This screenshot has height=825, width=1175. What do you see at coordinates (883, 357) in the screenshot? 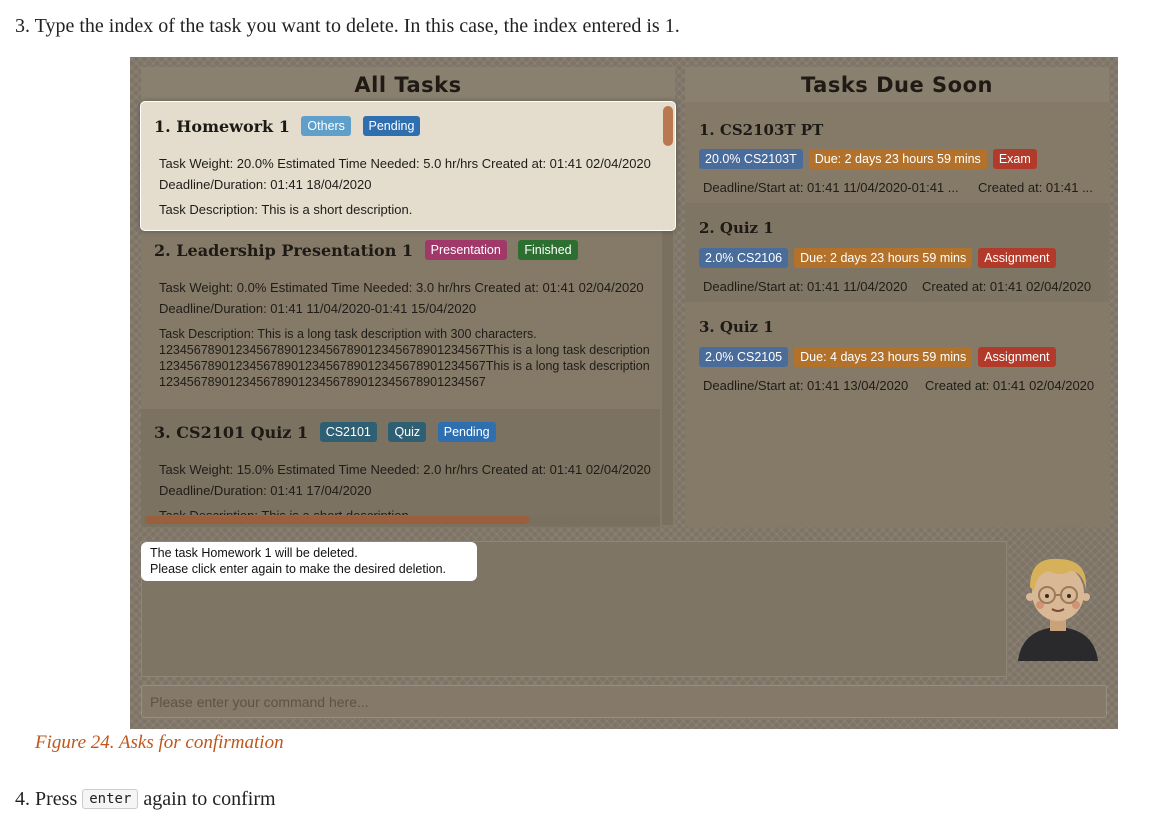
I see `due-badge: Due: 4 days 23 hours 59 mins` at bounding box center [883, 357].